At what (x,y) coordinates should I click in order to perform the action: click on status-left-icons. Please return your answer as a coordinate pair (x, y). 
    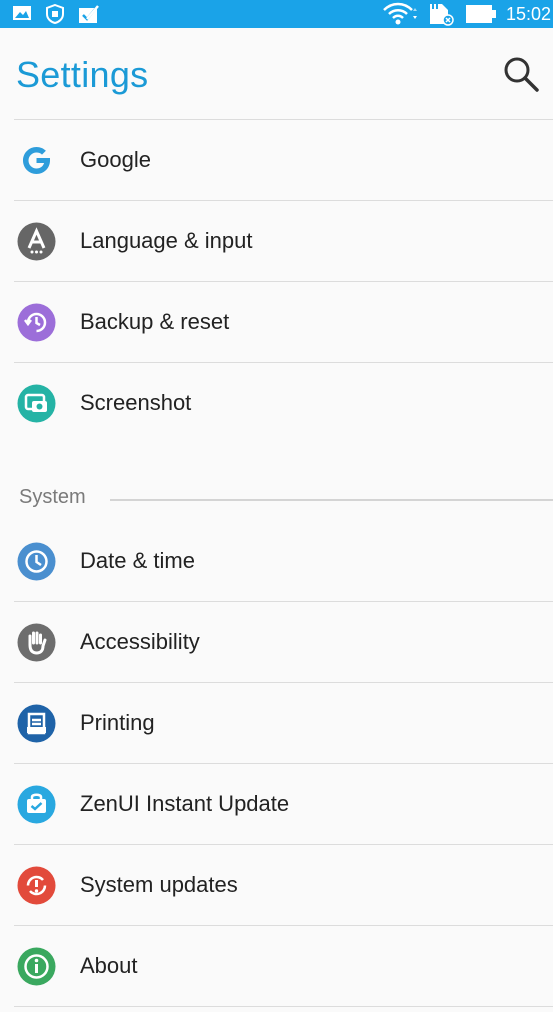
    Looking at the image, I should click on (56, 14).